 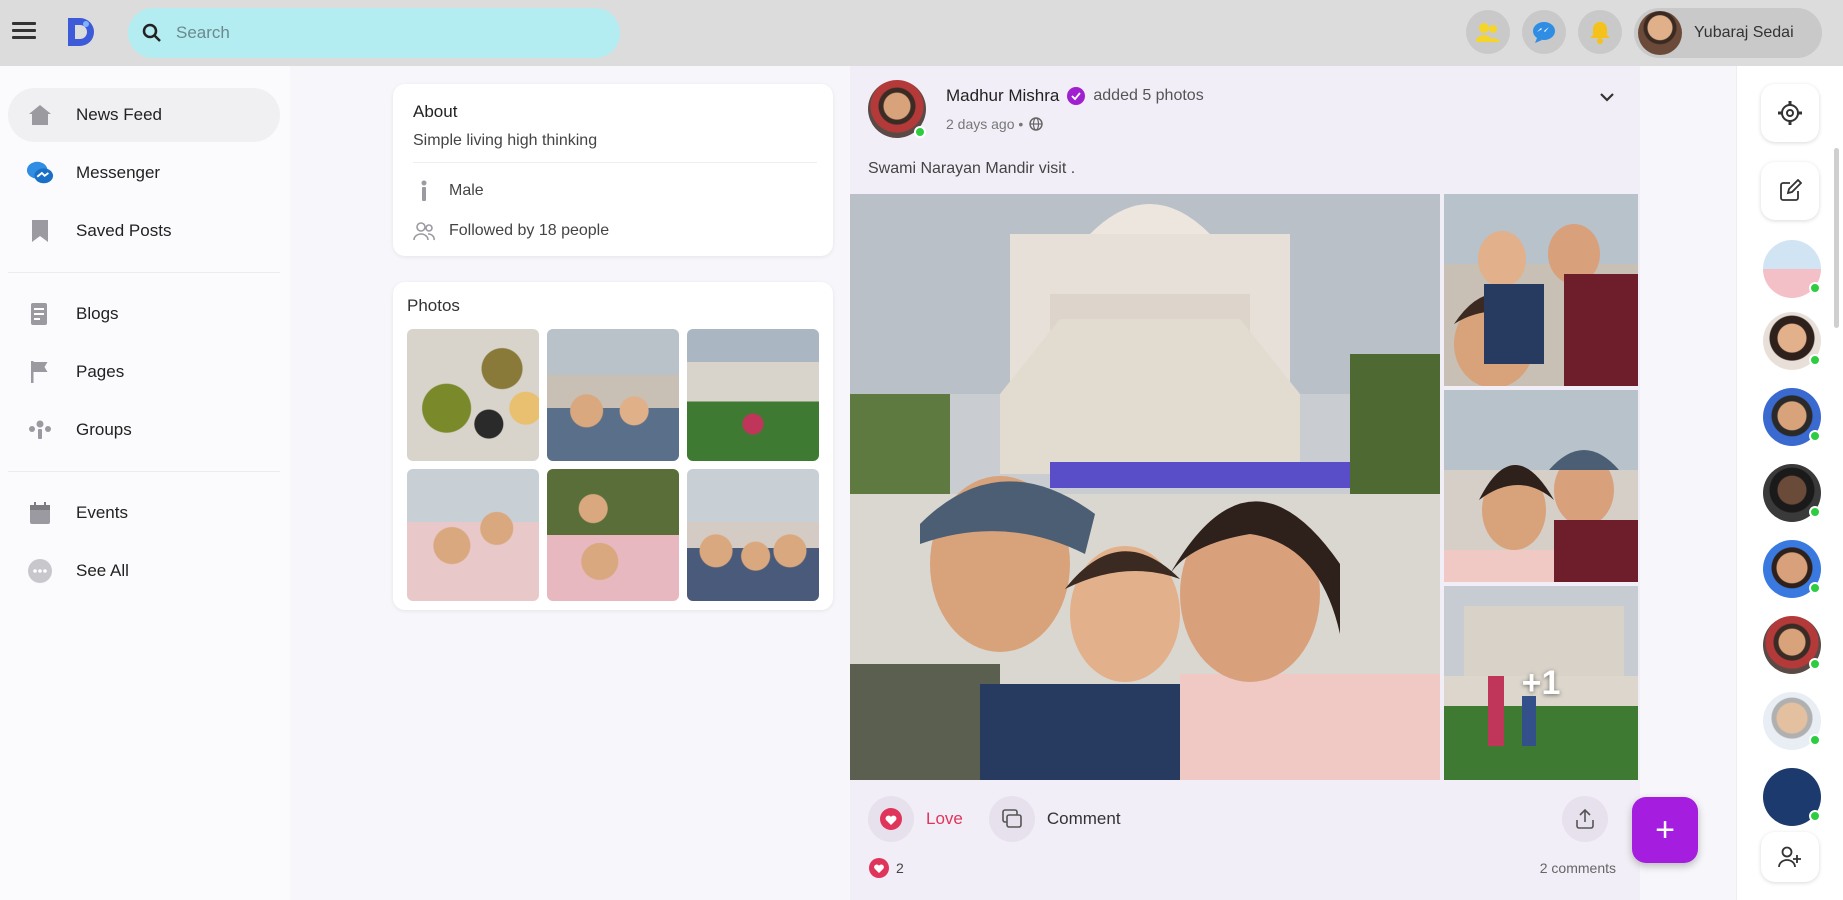 I want to click on notifications-button, so click(x=1600, y=32).